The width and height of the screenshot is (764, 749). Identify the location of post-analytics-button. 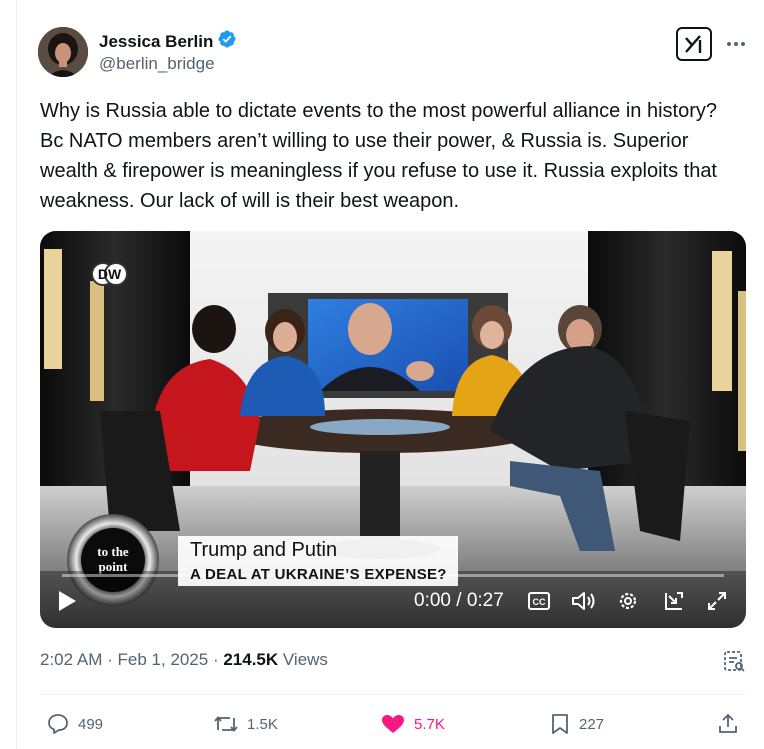
(734, 661).